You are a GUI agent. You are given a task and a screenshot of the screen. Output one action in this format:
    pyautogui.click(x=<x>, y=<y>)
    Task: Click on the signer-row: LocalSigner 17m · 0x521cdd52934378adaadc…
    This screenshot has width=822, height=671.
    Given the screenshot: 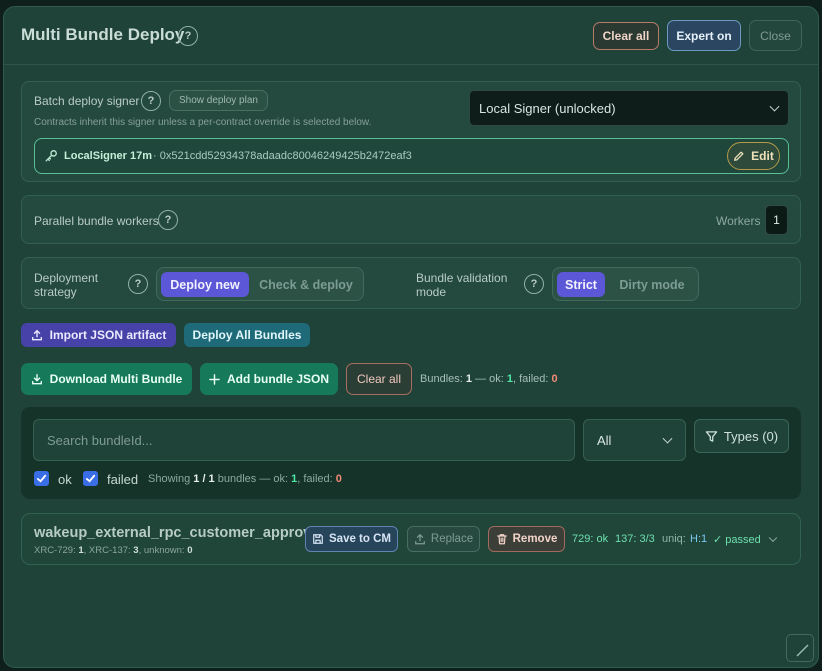 What is the action you would take?
    pyautogui.click(x=411, y=156)
    